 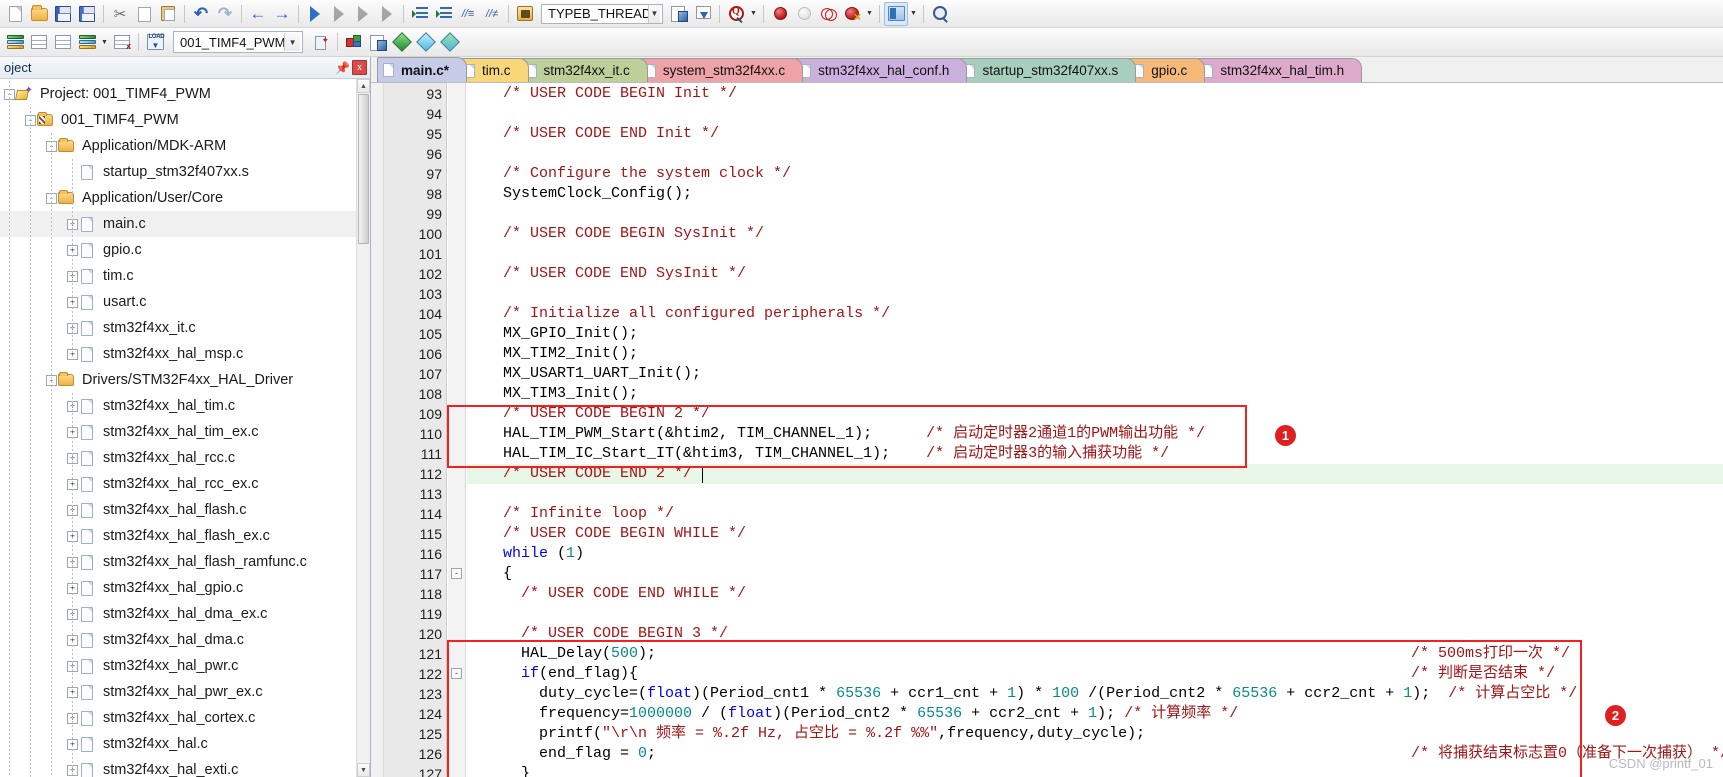 What do you see at coordinates (178, 588) in the screenshot?
I see `tree-item: +stm32f4xx_hal_gpio.c` at bounding box center [178, 588].